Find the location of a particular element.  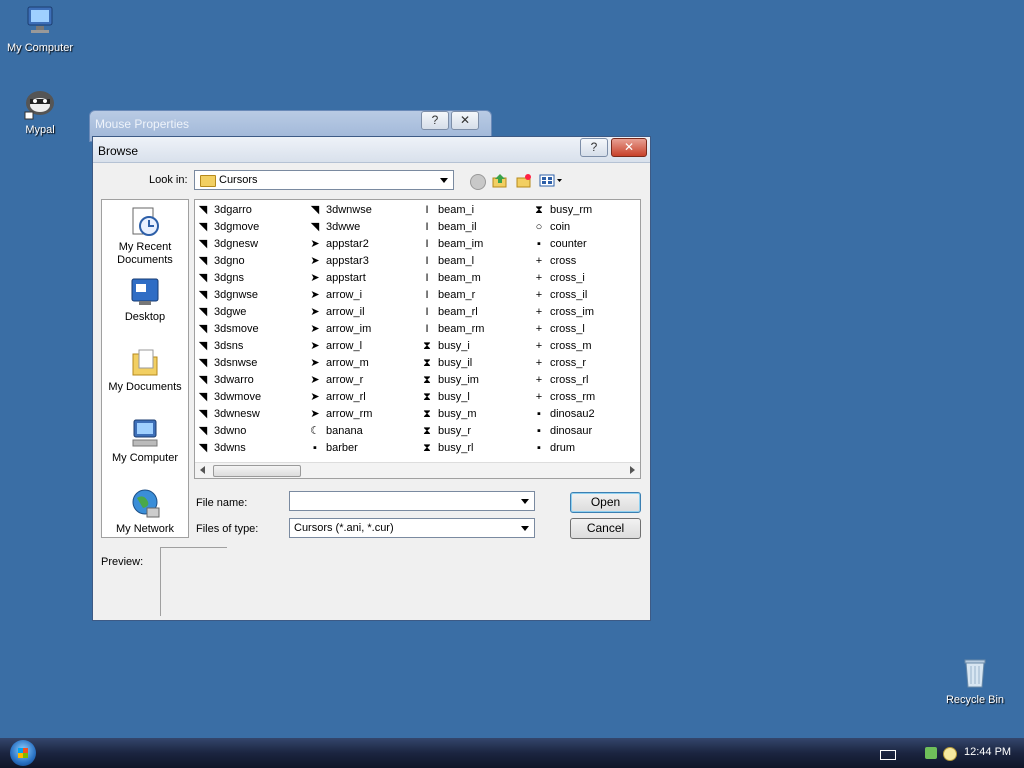

file-item: + cross_l is located at coordinates (563, 329).